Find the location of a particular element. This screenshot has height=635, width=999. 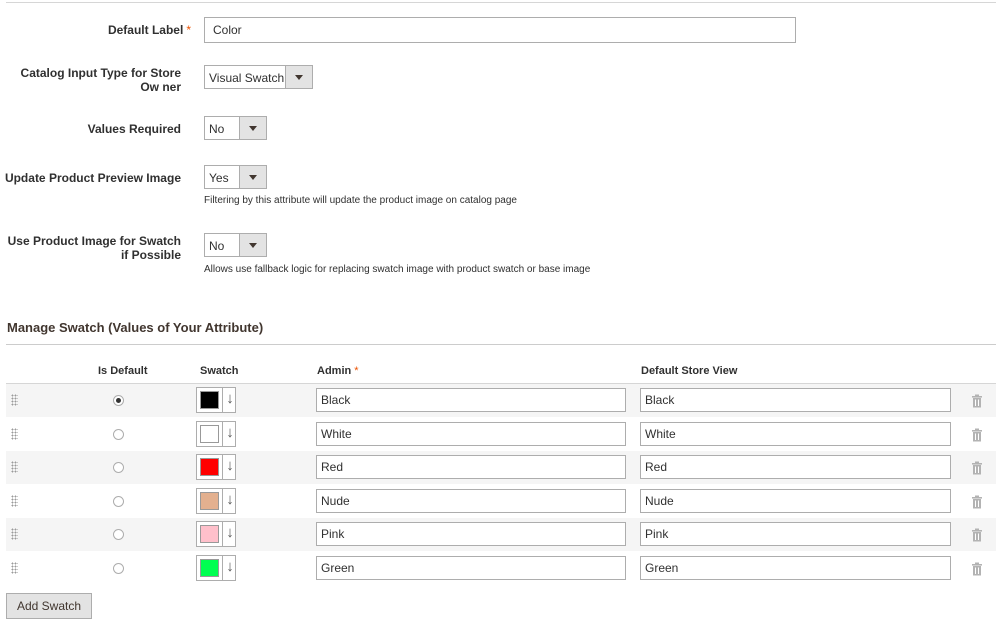

use-product-image-label: Use Product Image for Swatch if Possible is located at coordinates (94, 248).